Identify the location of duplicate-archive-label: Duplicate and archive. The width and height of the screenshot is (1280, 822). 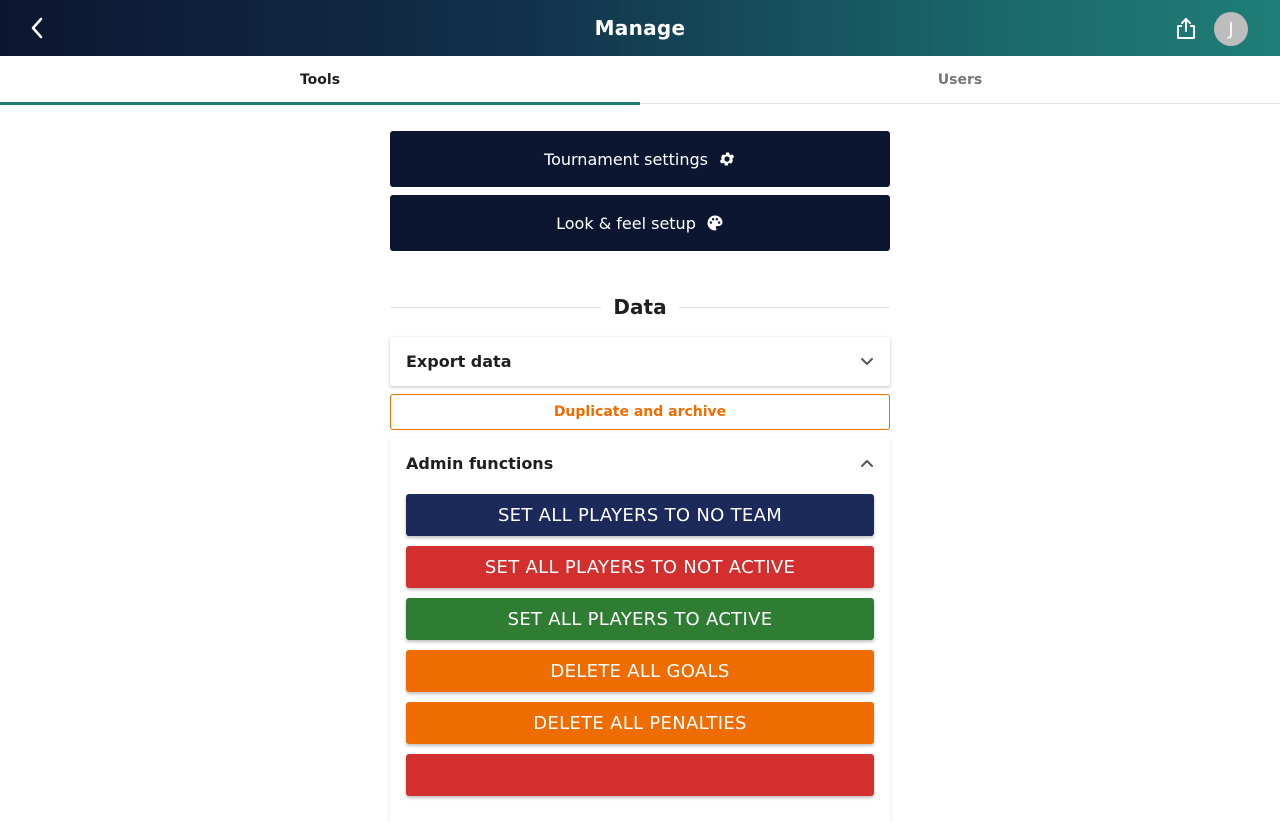
(640, 412).